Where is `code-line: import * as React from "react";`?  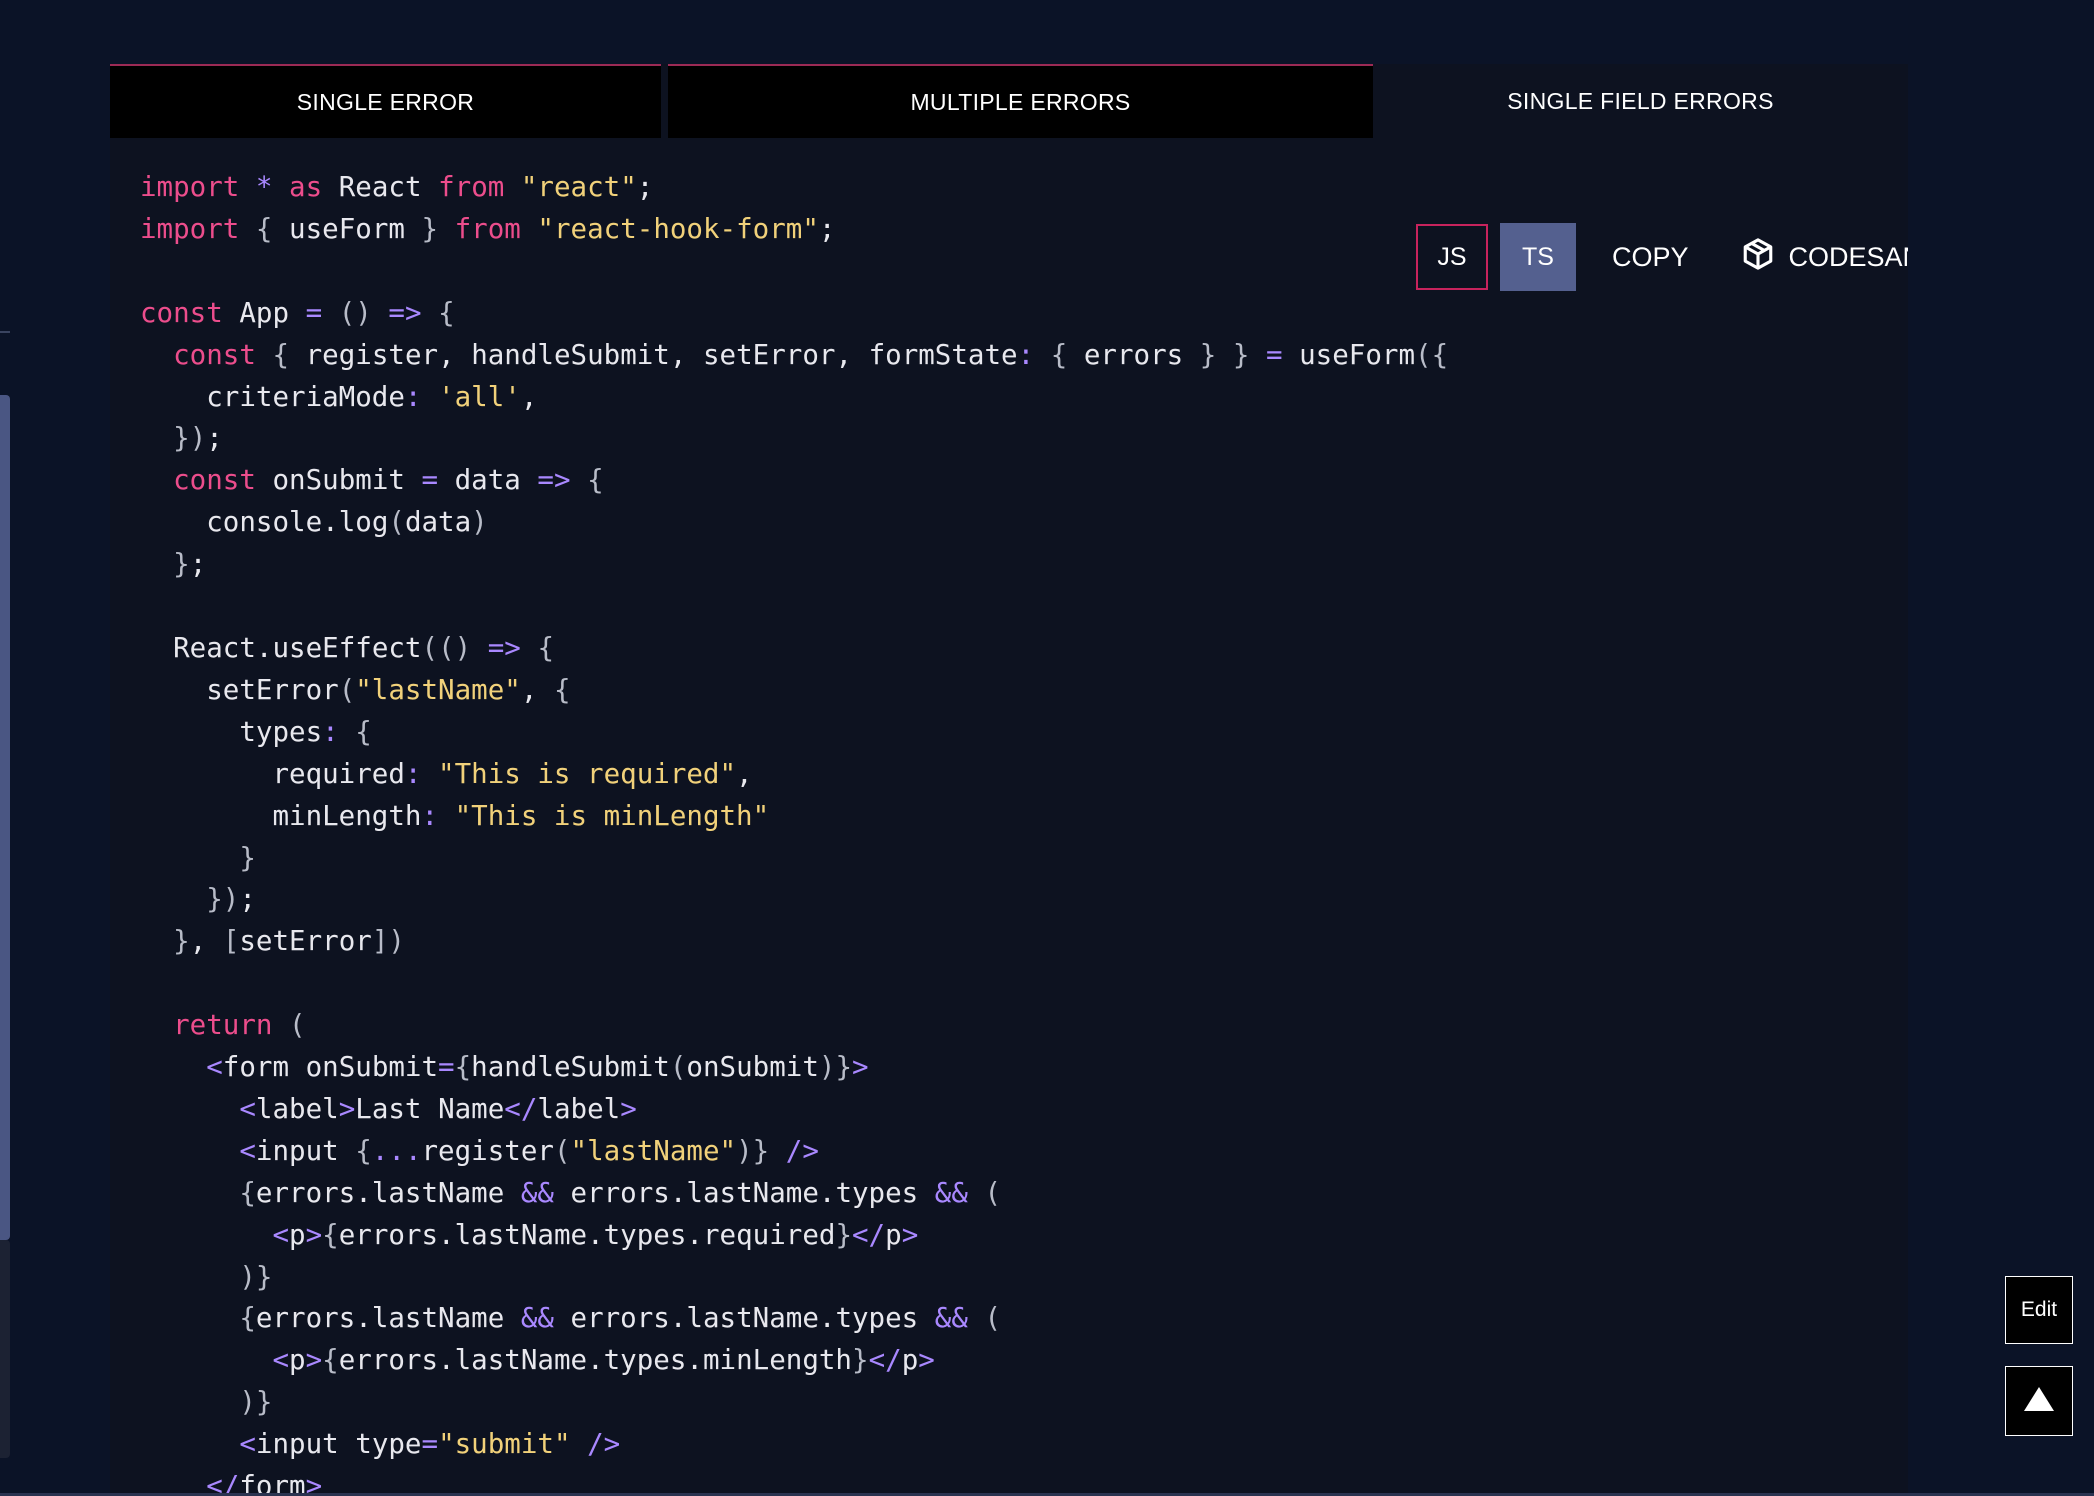
code-line: import * as React from "react"; is located at coordinates (397, 187).